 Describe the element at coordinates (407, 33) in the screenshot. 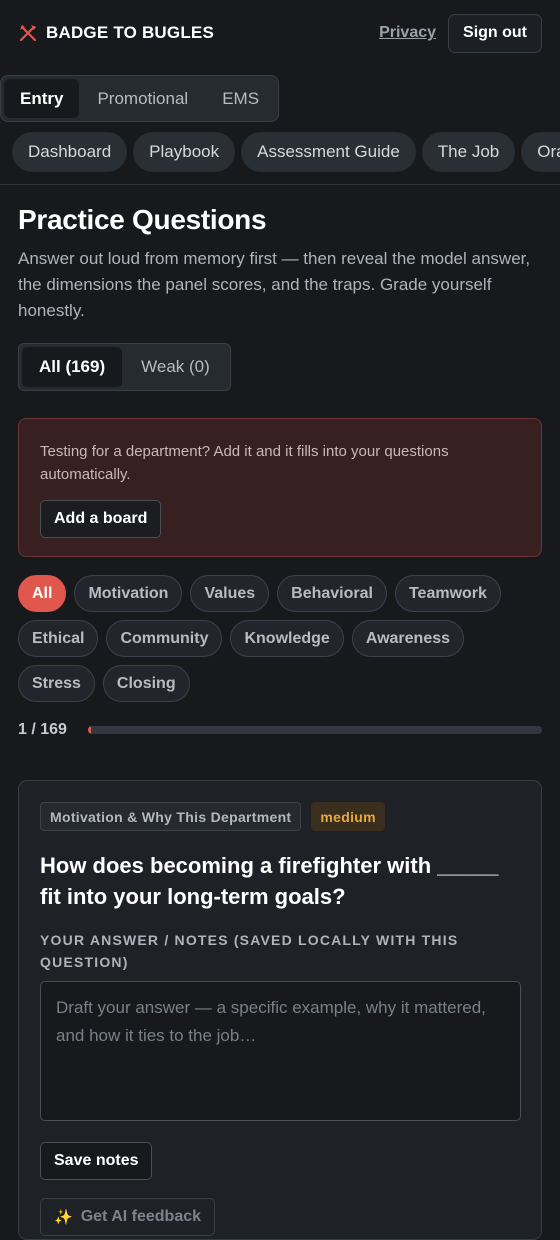

I see `privacy-link: Privacy` at that location.